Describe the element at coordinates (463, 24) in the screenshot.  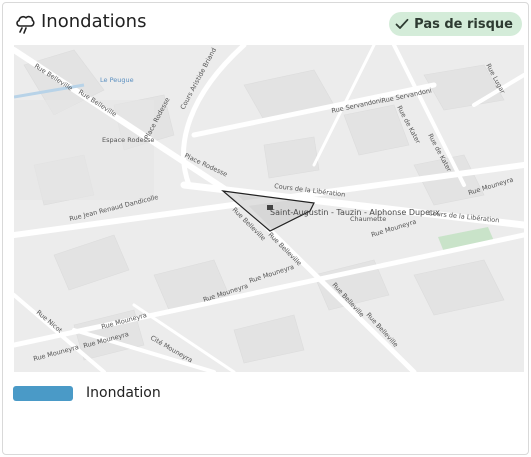
I see `risk-status-label: Pas de risque` at that location.